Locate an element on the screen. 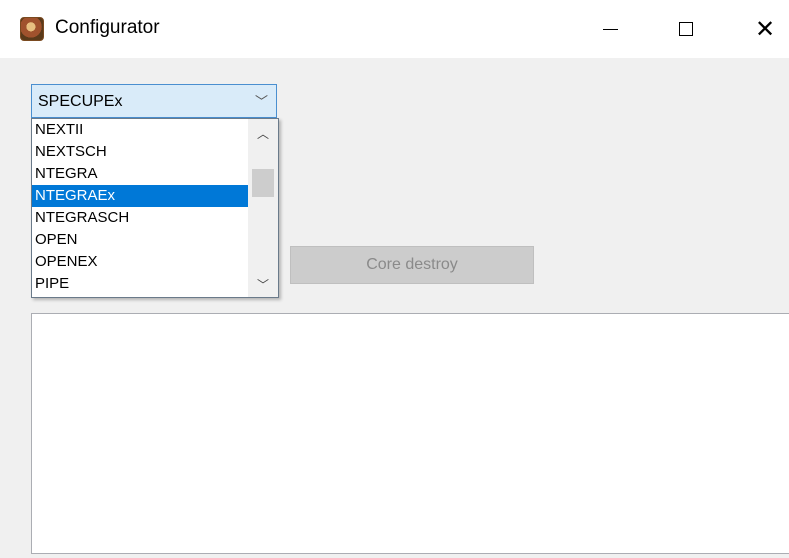  minimize-icon is located at coordinates (610, 29).